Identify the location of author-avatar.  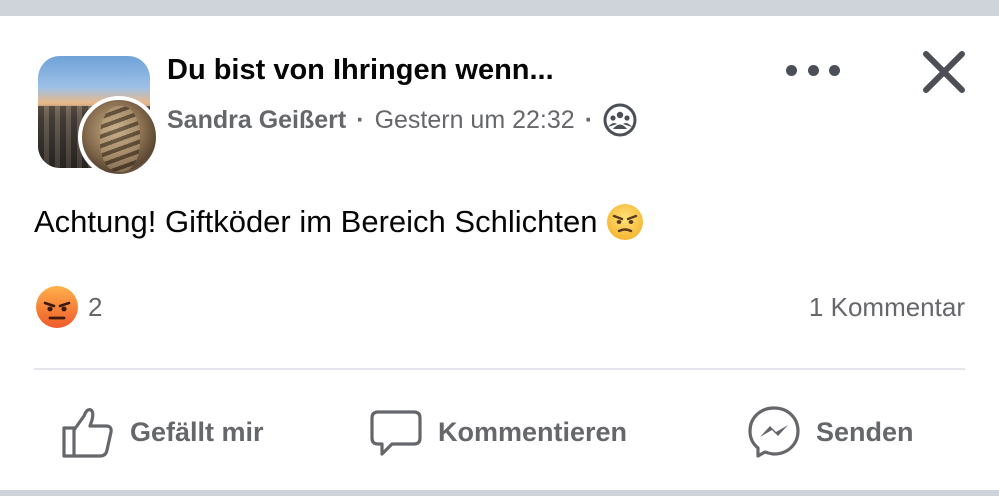
(119, 137).